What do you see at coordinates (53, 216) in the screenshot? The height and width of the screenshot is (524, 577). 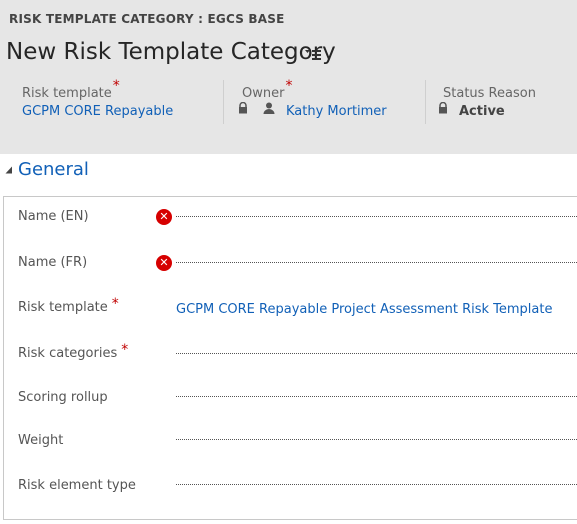 I see `field-label-name-en: Name (EN)` at bounding box center [53, 216].